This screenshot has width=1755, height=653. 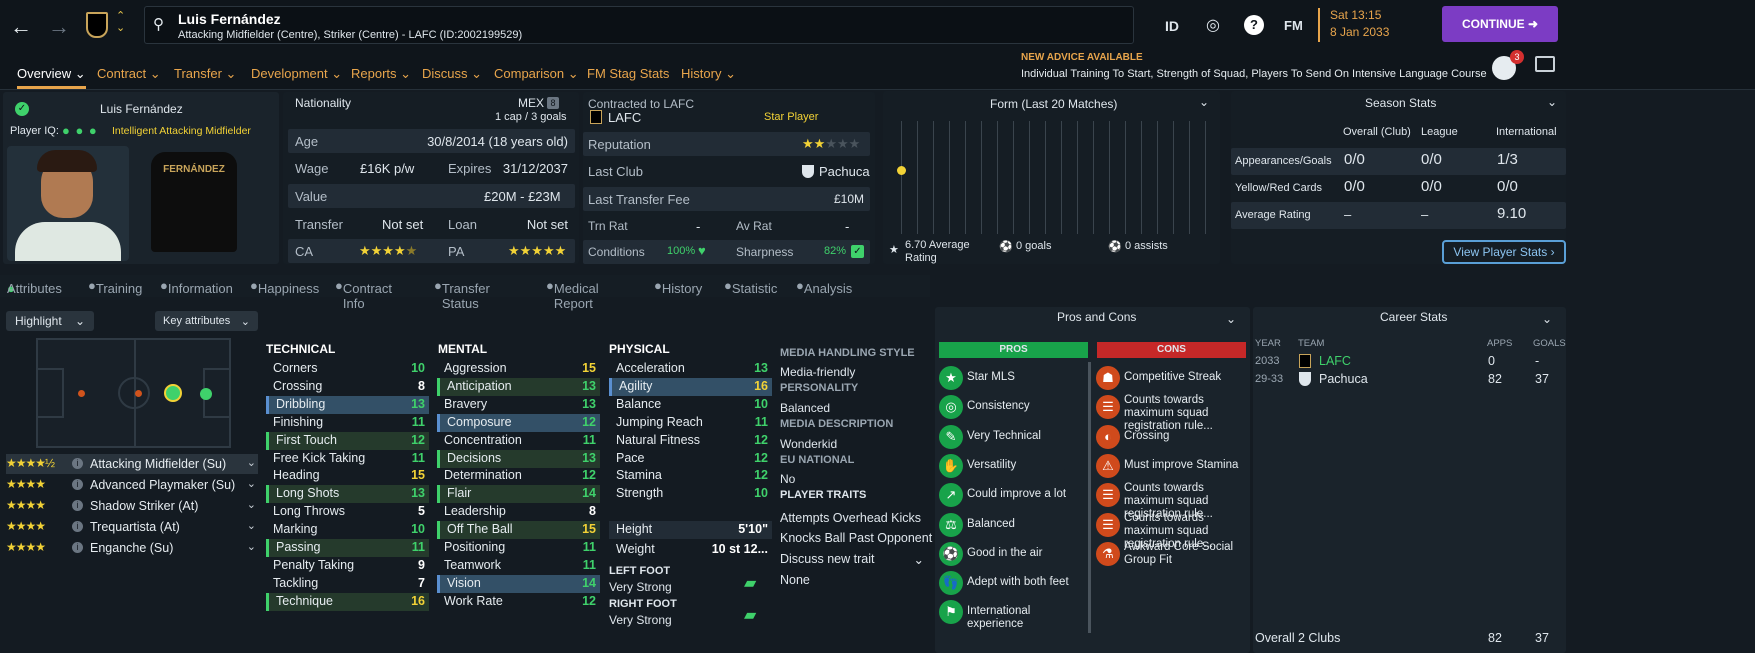 What do you see at coordinates (520, 600) in the screenshot?
I see `mental-attribute-row: Work Rate 12` at bounding box center [520, 600].